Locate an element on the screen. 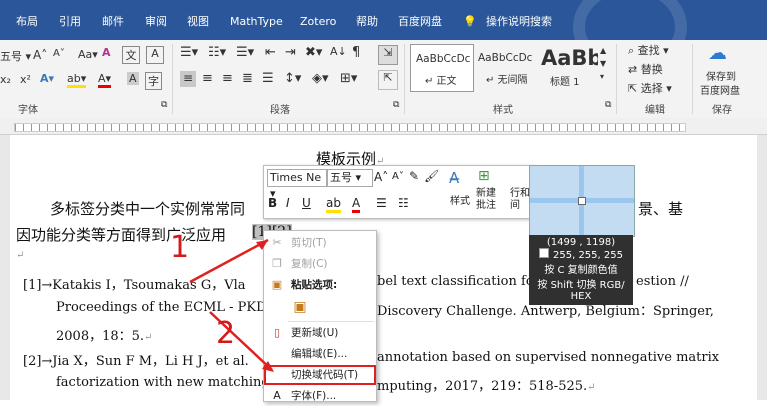 Image resolution: width=767 pixels, height=406 pixels. picker-hint-hex: HEX is located at coordinates (581, 296).